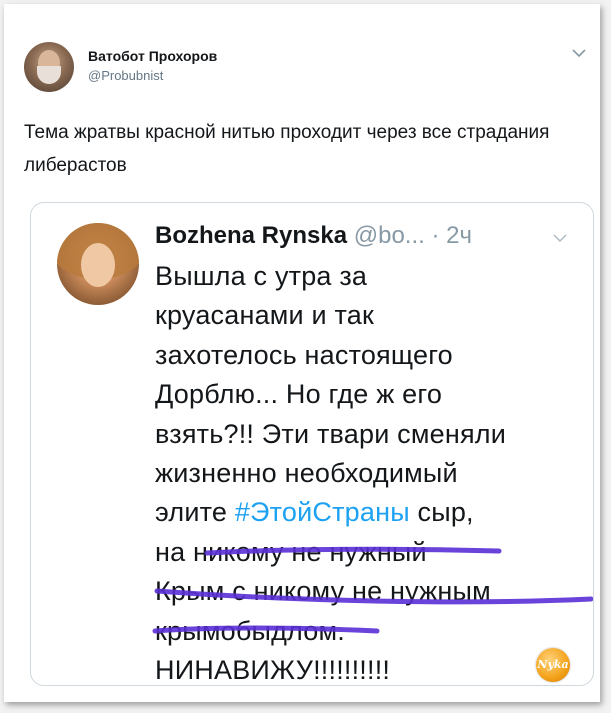 The image size is (611, 713). I want to click on author-avatar, so click(49, 67).